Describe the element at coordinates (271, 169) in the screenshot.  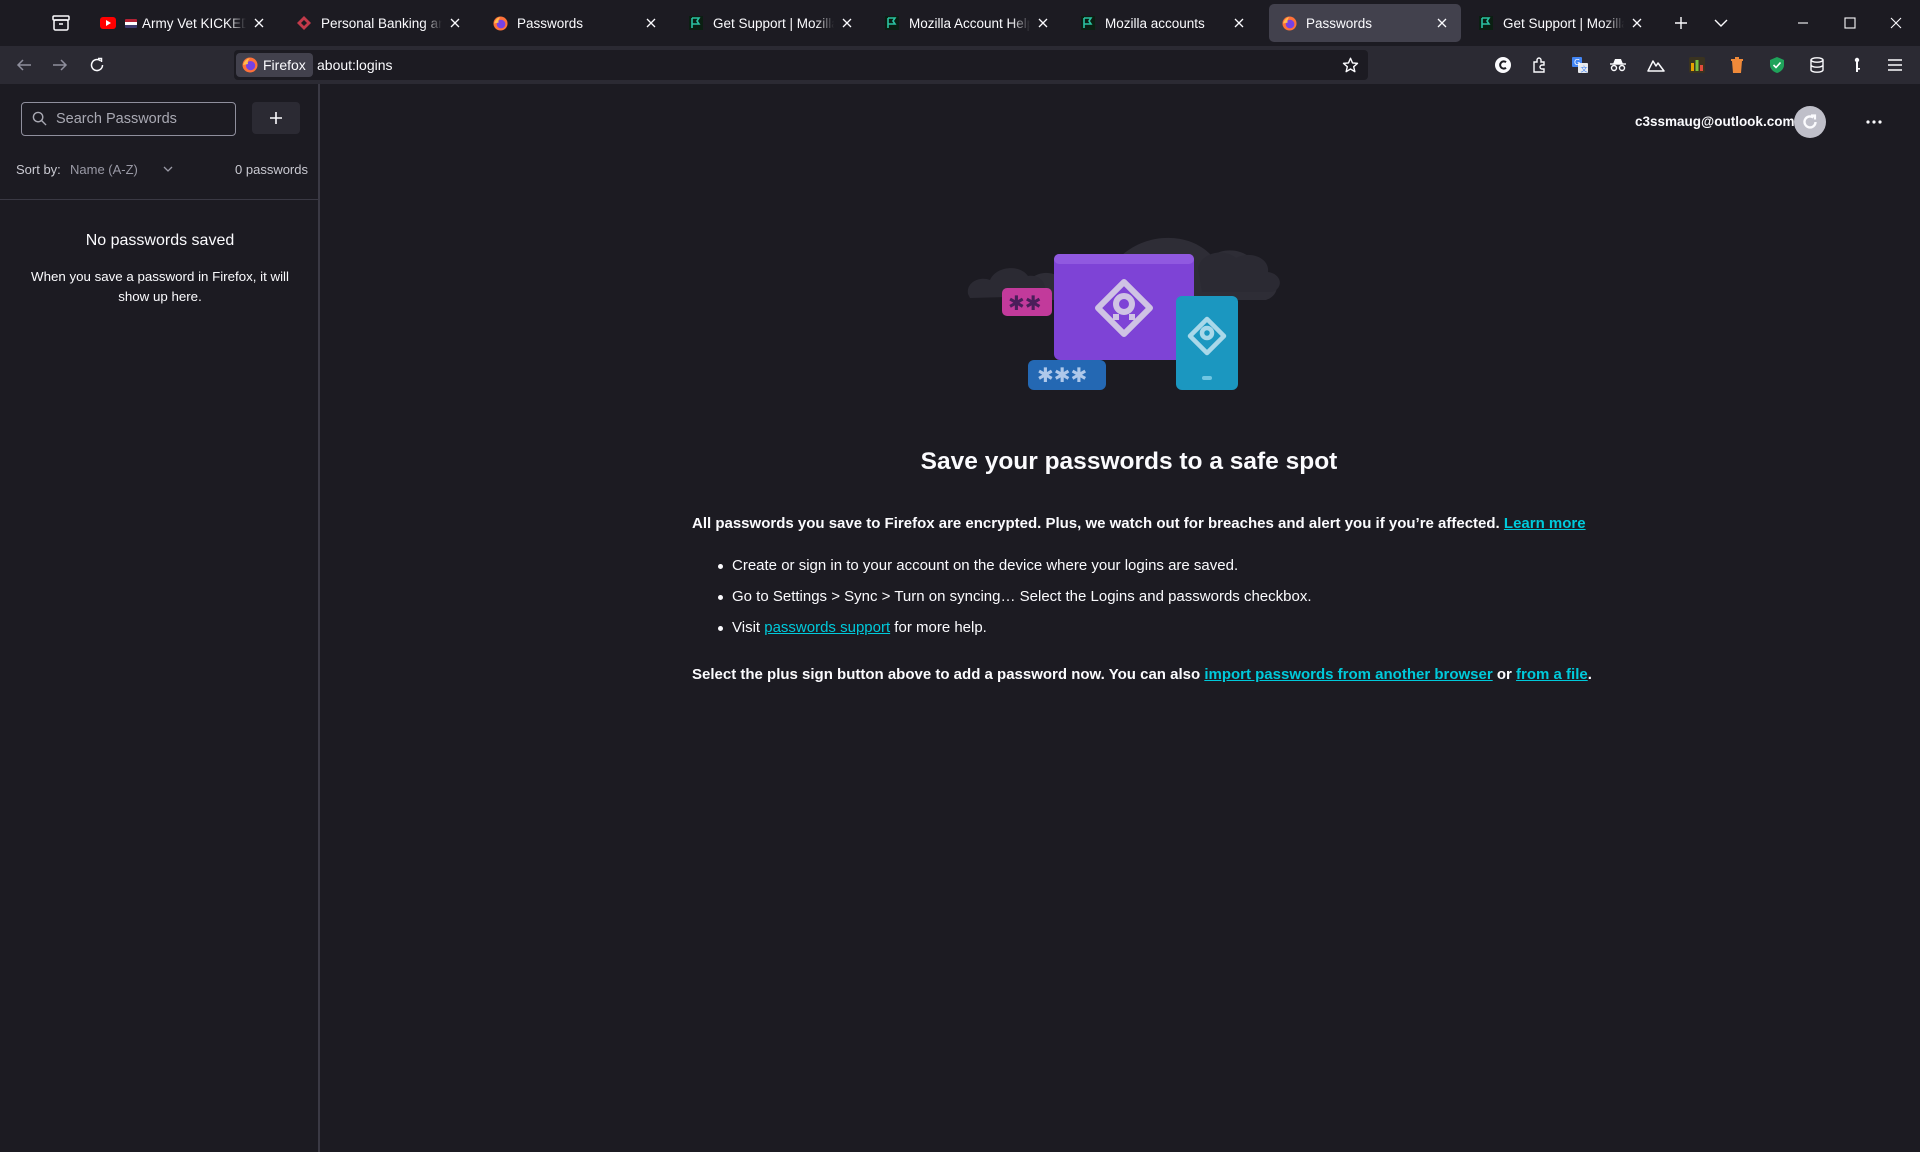
I see `password-count: 0 passwords` at that location.